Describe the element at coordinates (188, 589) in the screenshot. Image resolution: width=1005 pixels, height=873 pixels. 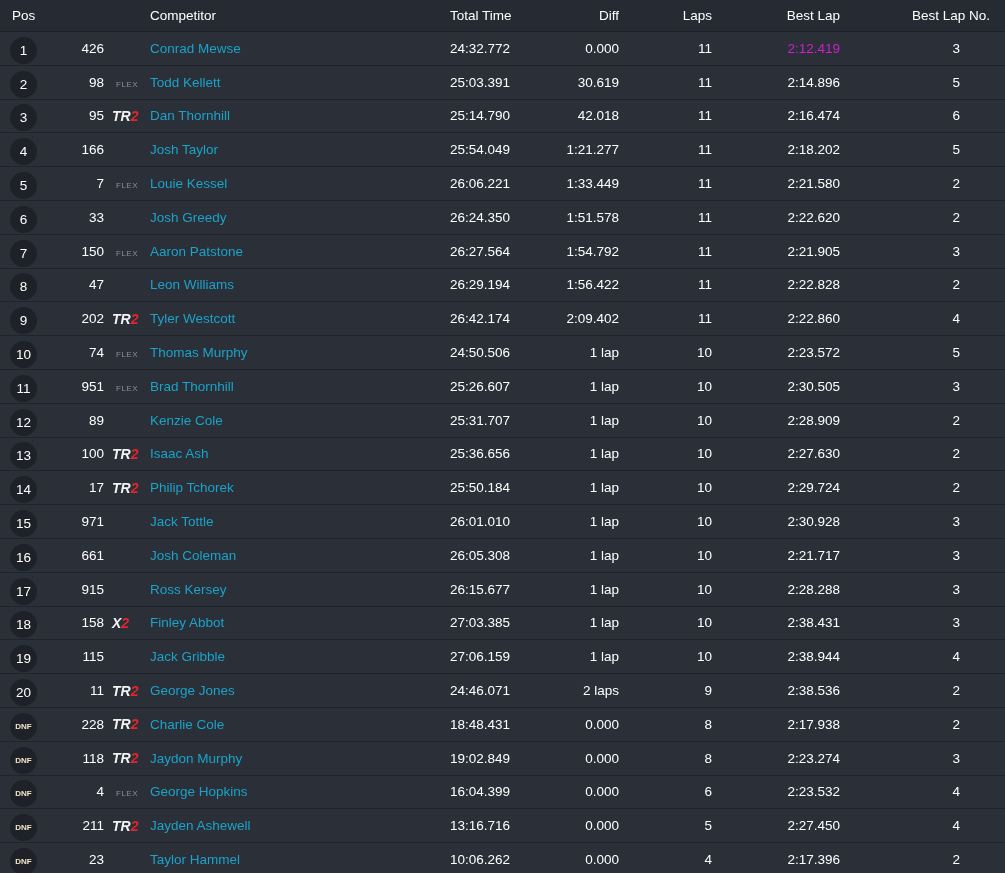
I see `competitor-link: Ross Kersey` at that location.